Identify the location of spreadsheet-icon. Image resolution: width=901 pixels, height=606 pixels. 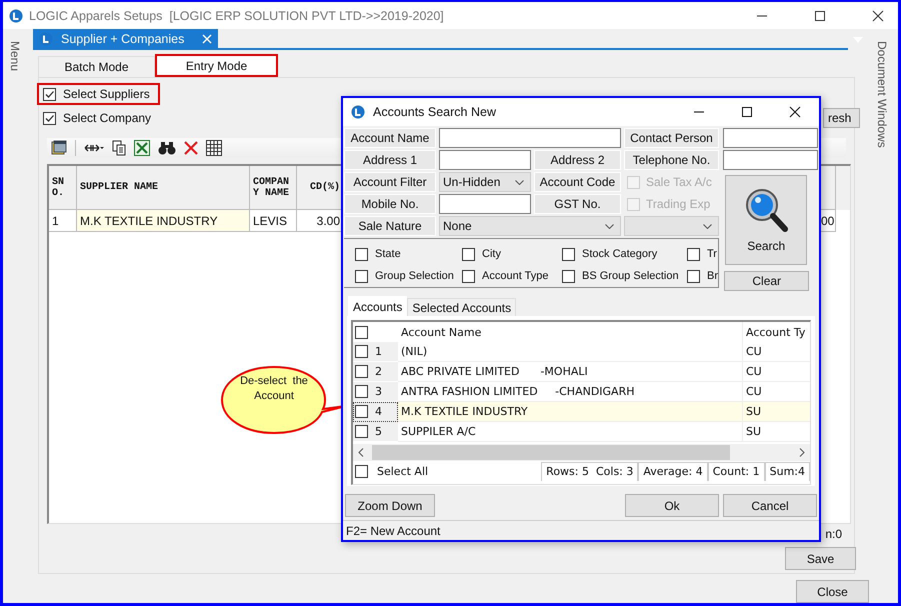
(142, 148).